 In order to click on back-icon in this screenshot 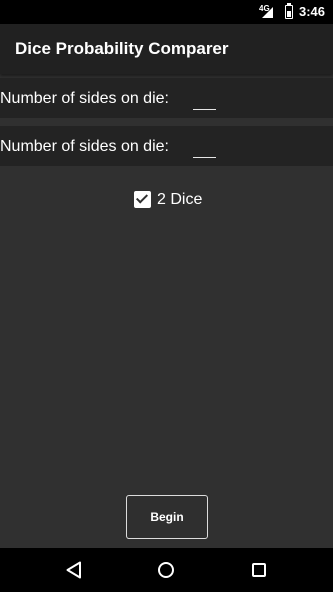, I will do `click(74, 570)`.